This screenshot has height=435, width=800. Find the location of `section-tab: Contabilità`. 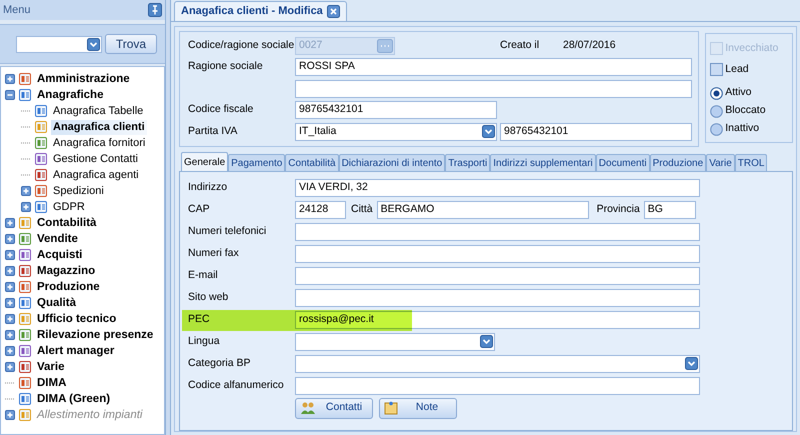

section-tab: Contabilità is located at coordinates (312, 162).